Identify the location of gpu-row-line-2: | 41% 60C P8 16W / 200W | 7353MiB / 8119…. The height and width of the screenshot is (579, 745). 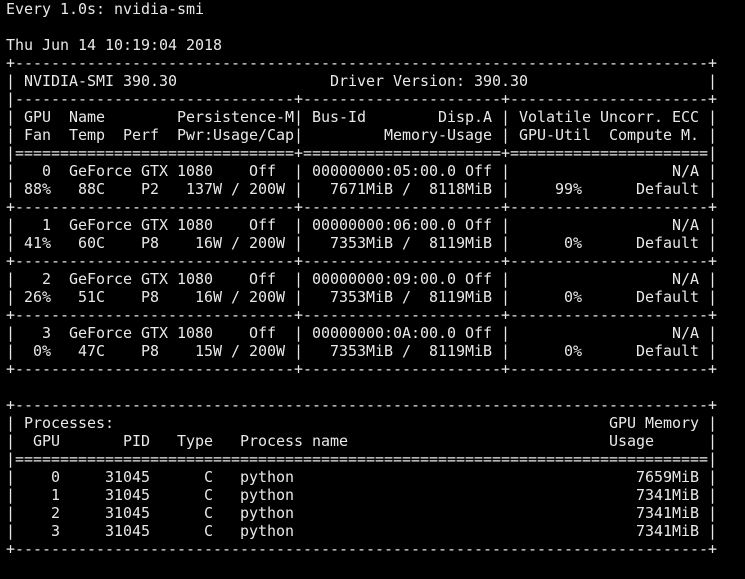
(361, 243).